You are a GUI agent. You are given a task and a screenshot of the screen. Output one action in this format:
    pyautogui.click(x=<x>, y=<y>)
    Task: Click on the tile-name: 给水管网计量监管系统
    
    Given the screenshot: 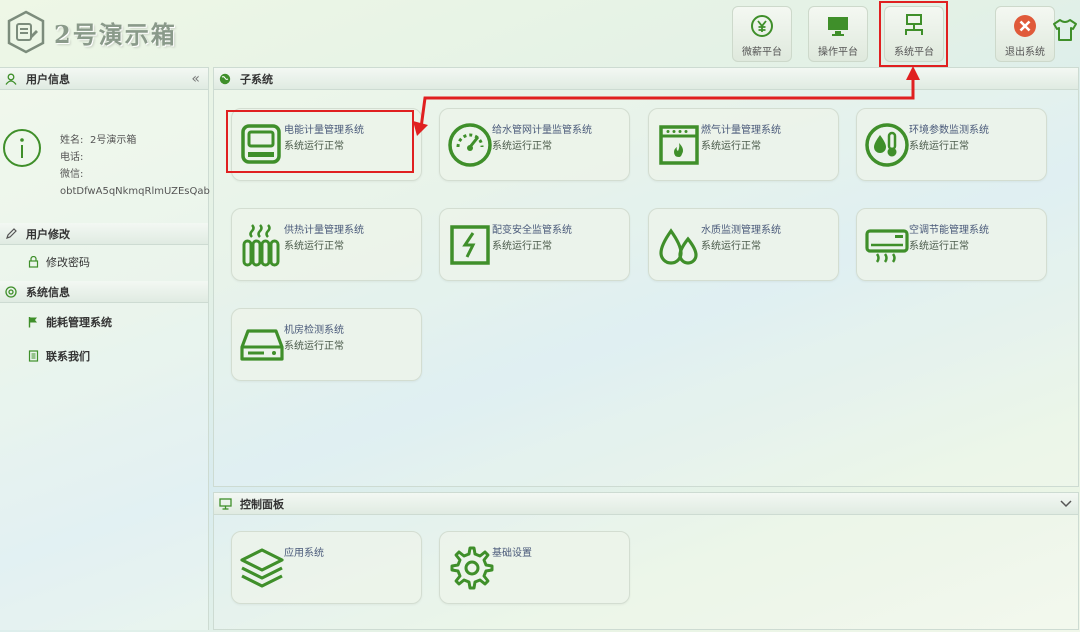 What is the action you would take?
    pyautogui.click(x=542, y=130)
    